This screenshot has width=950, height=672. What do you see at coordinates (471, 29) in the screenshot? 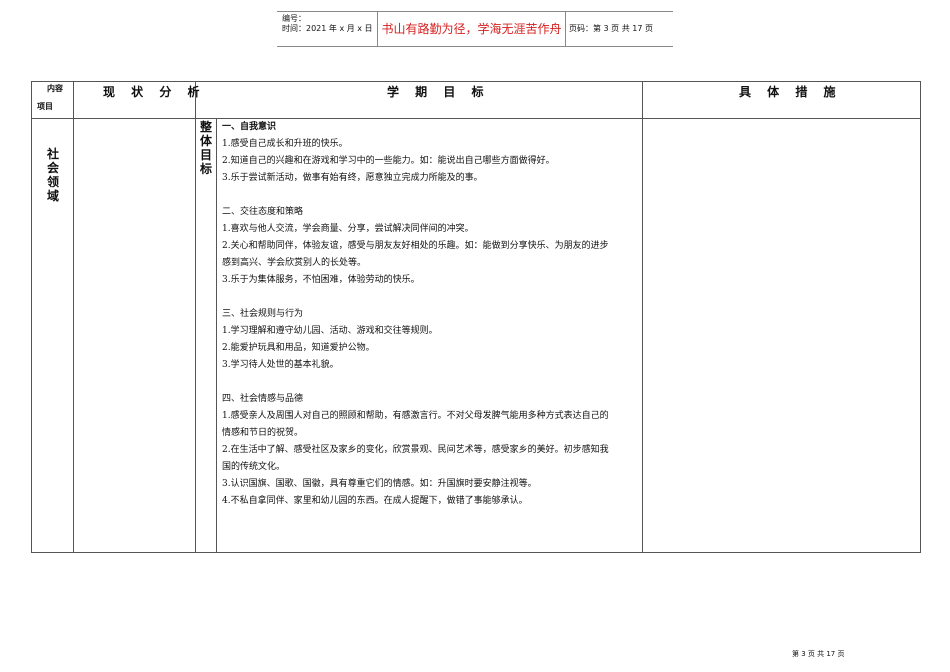
I see `motto: 书山有路勤为径，学海无涯苦作舟` at bounding box center [471, 29].